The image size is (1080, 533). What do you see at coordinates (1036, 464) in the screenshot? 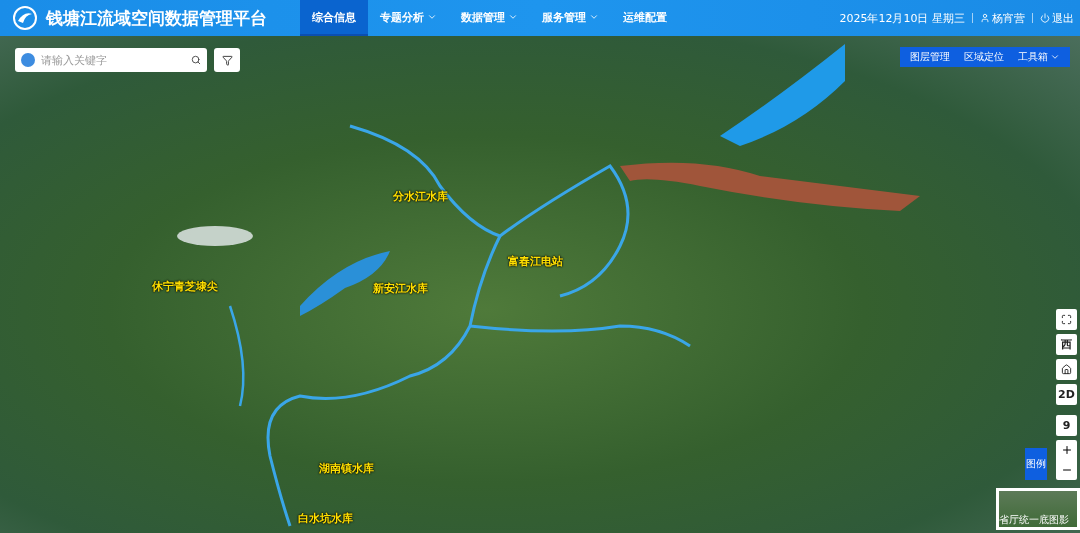
I see `legend-button: 图例` at bounding box center [1036, 464].